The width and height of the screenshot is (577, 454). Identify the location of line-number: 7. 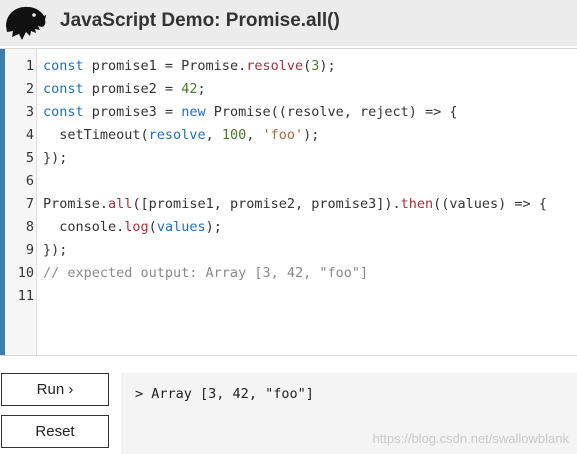
(29, 204).